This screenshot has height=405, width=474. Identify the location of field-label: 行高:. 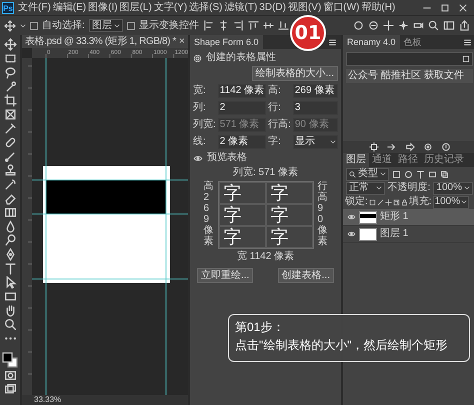
(279, 125).